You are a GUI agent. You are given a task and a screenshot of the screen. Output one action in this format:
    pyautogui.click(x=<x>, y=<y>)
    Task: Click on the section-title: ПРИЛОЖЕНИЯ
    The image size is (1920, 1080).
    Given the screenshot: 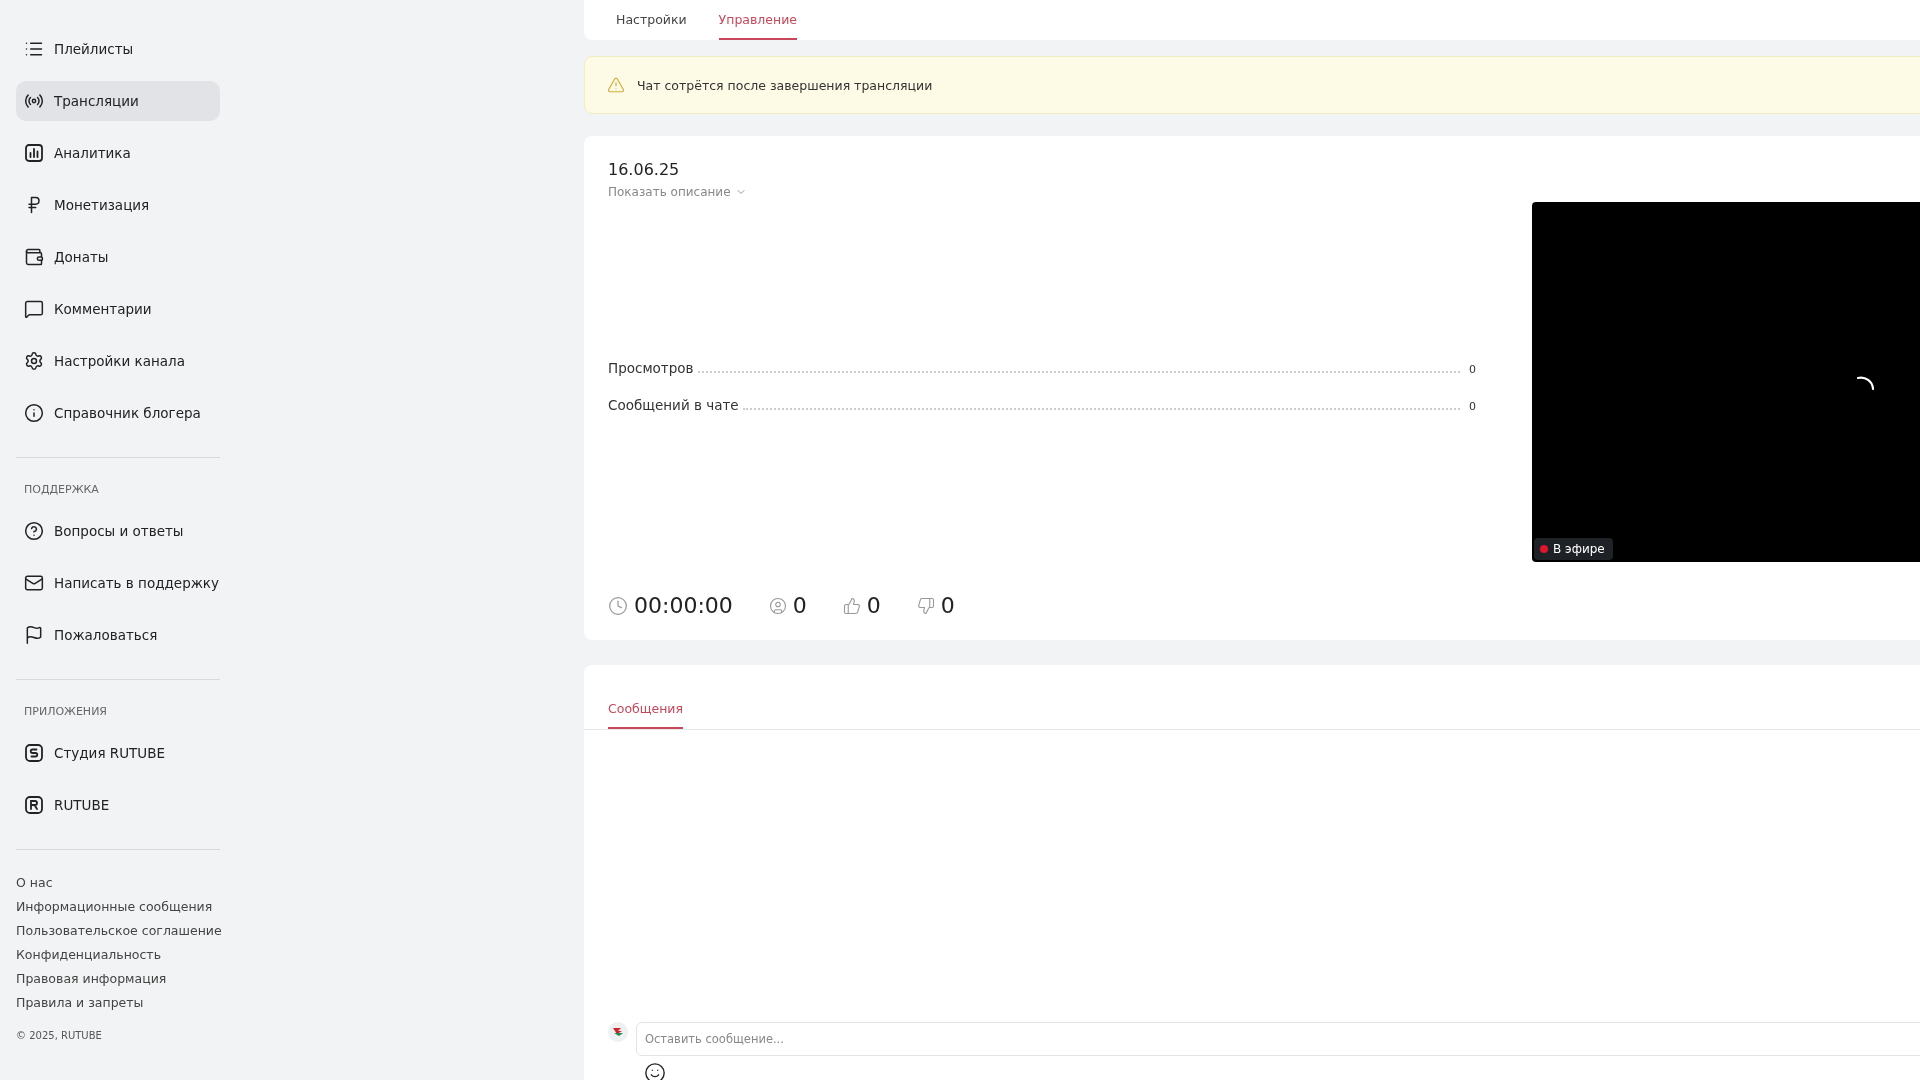 What is the action you would take?
    pyautogui.click(x=65, y=712)
    